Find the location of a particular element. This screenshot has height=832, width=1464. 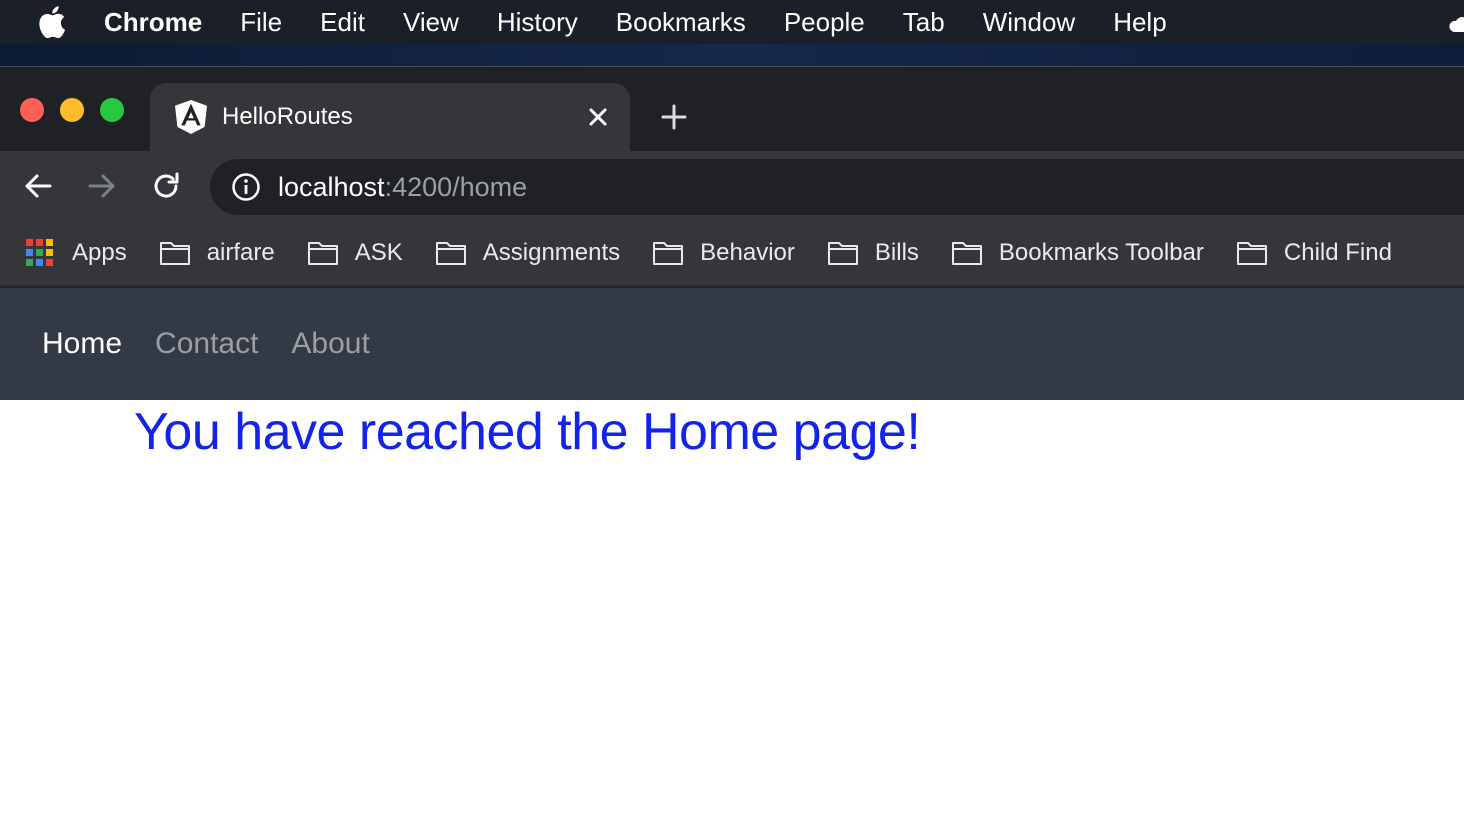

apple-logo-icon is located at coordinates (52, 22).